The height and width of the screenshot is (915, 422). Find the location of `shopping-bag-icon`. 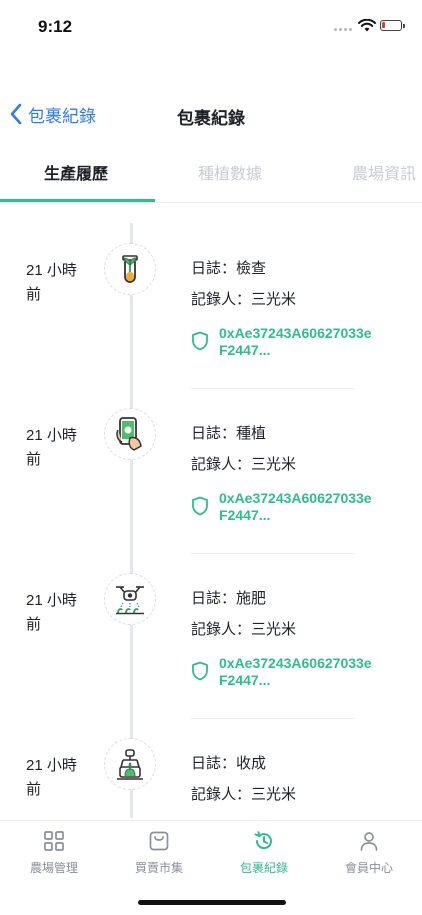

shopping-bag-icon is located at coordinates (159, 841).